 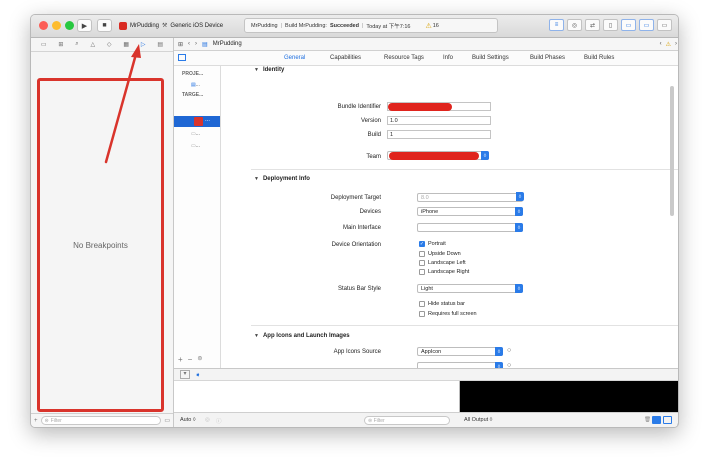 I want to click on tab-capabilities: Capabilities, so click(x=345, y=58).